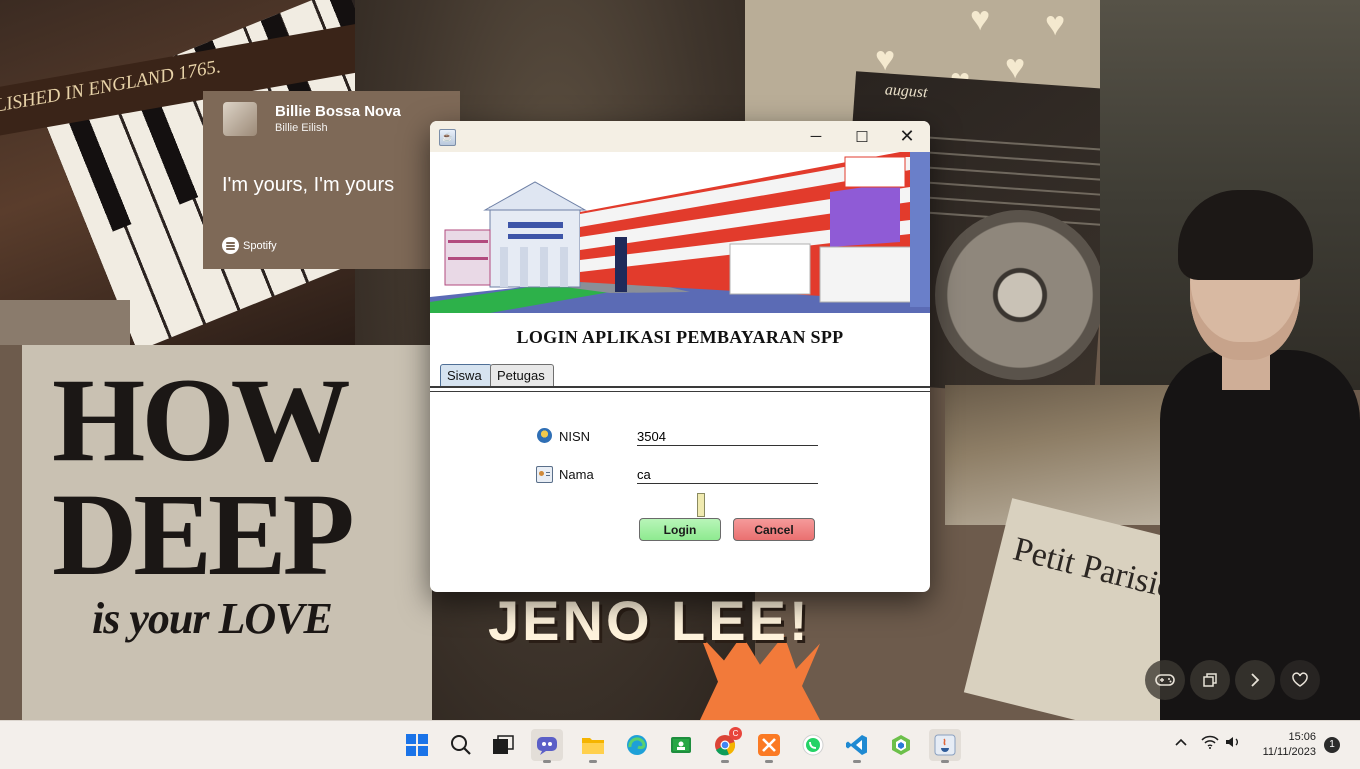 This screenshot has width=1360, height=769. Describe the element at coordinates (260, 245) in the screenshot. I see `spotify-label: Spotify` at that location.